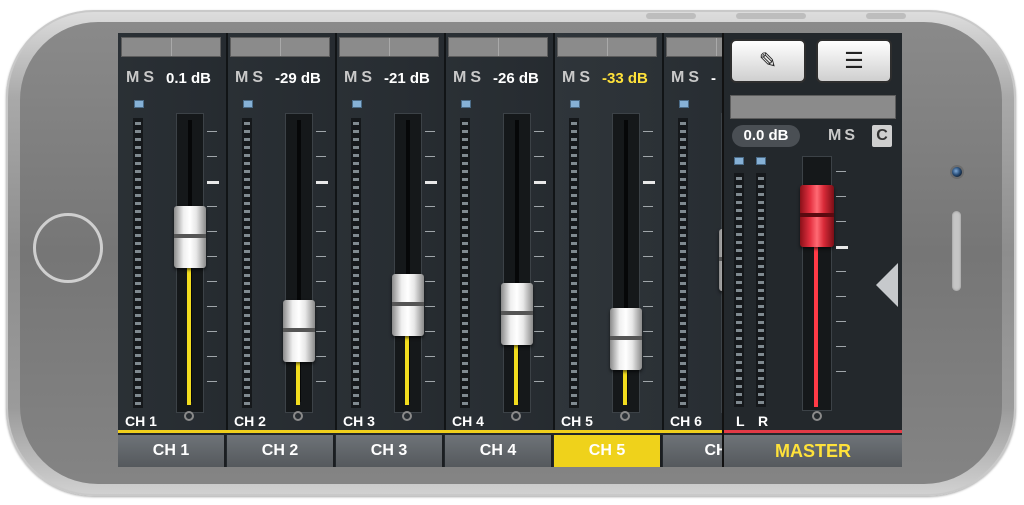 The width and height of the screenshot is (1024, 505). I want to click on master-tab: MASTER, so click(813, 451).